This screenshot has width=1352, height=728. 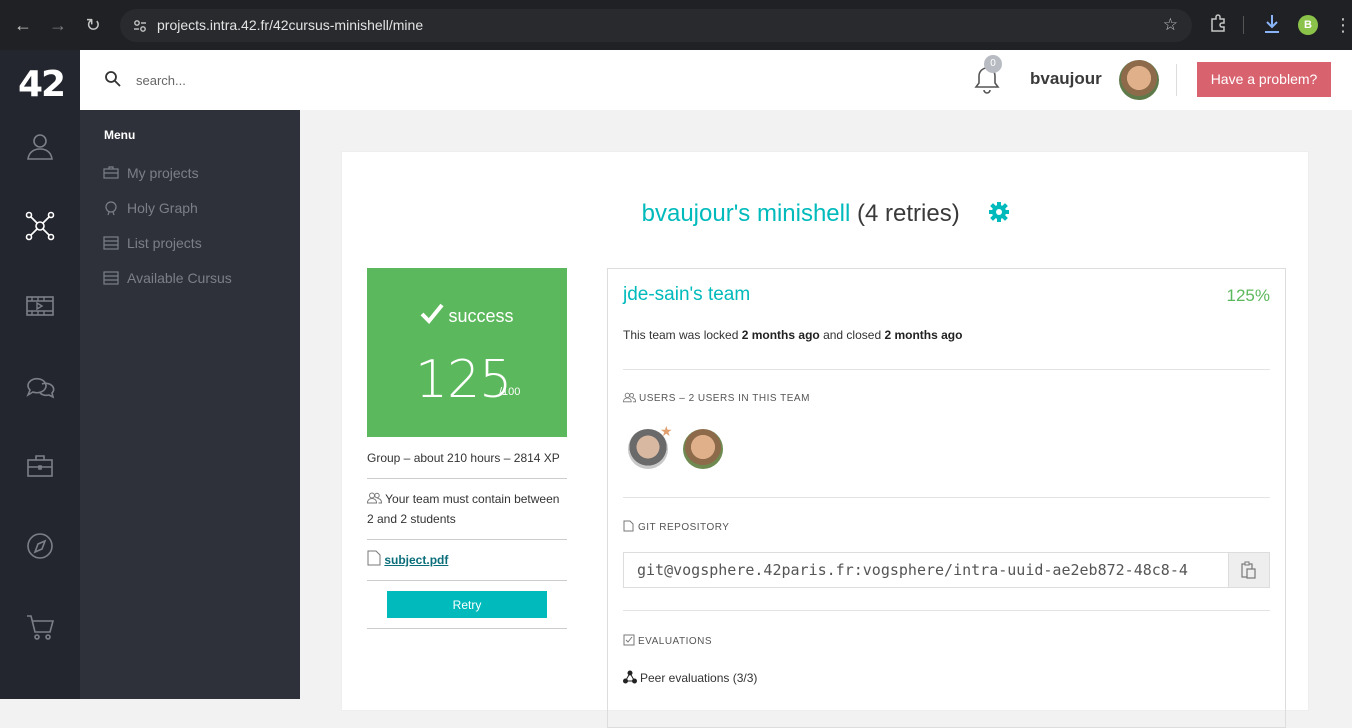 What do you see at coordinates (40, 226) in the screenshot?
I see `holy-graph-icon` at bounding box center [40, 226].